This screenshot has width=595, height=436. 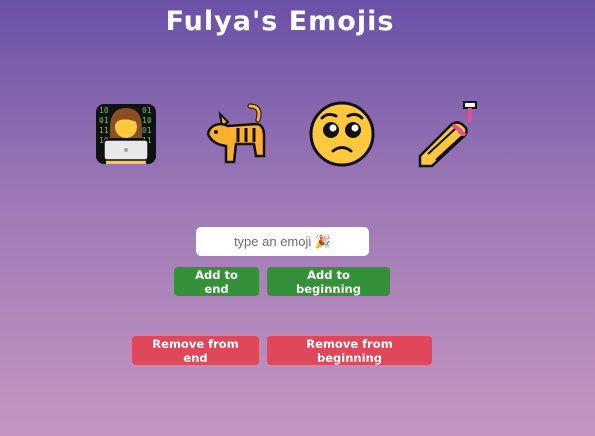 What do you see at coordinates (104, 130) in the screenshot?
I see `svg-text: 11` at bounding box center [104, 130].